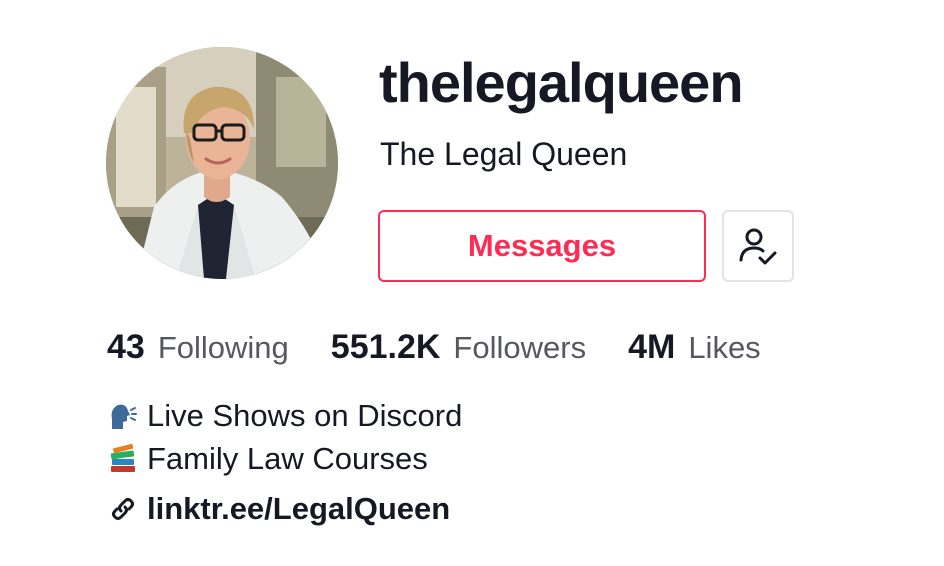 The image size is (944, 566). Describe the element at coordinates (724, 347) in the screenshot. I see `stat-label: Likes` at that location.